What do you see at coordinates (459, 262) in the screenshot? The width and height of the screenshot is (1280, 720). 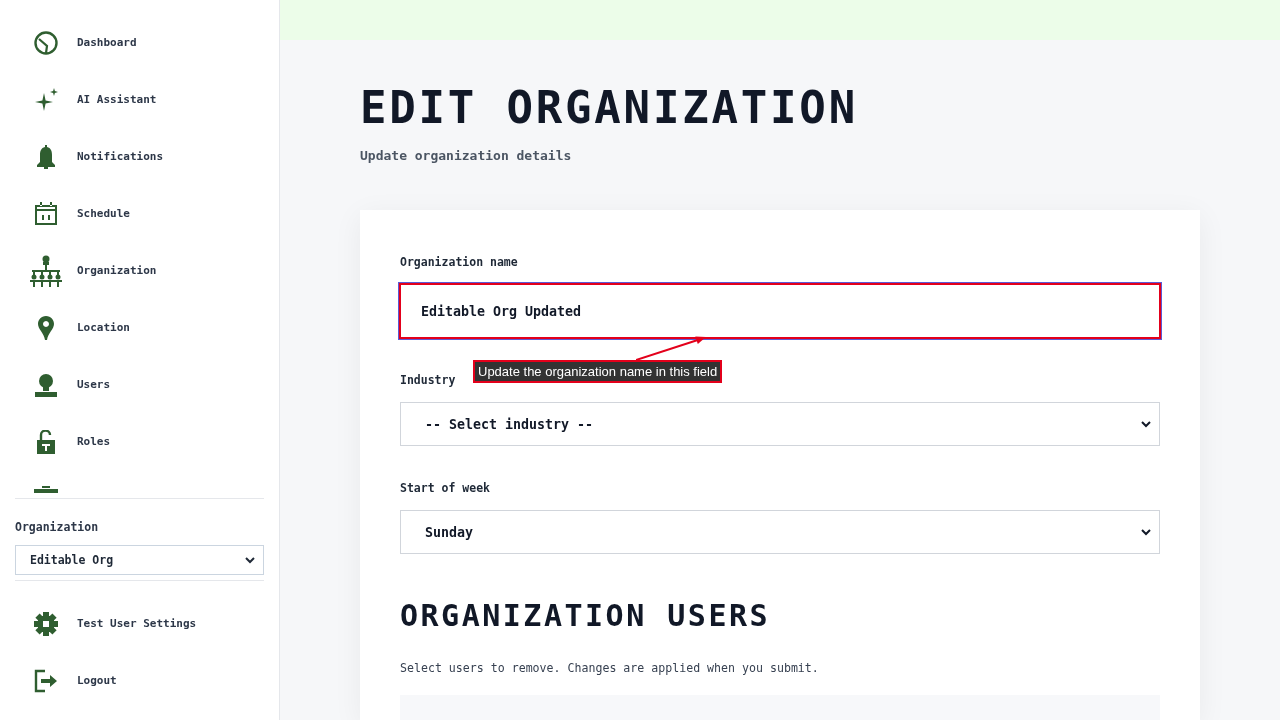 I see `field-label: Organization name` at bounding box center [459, 262].